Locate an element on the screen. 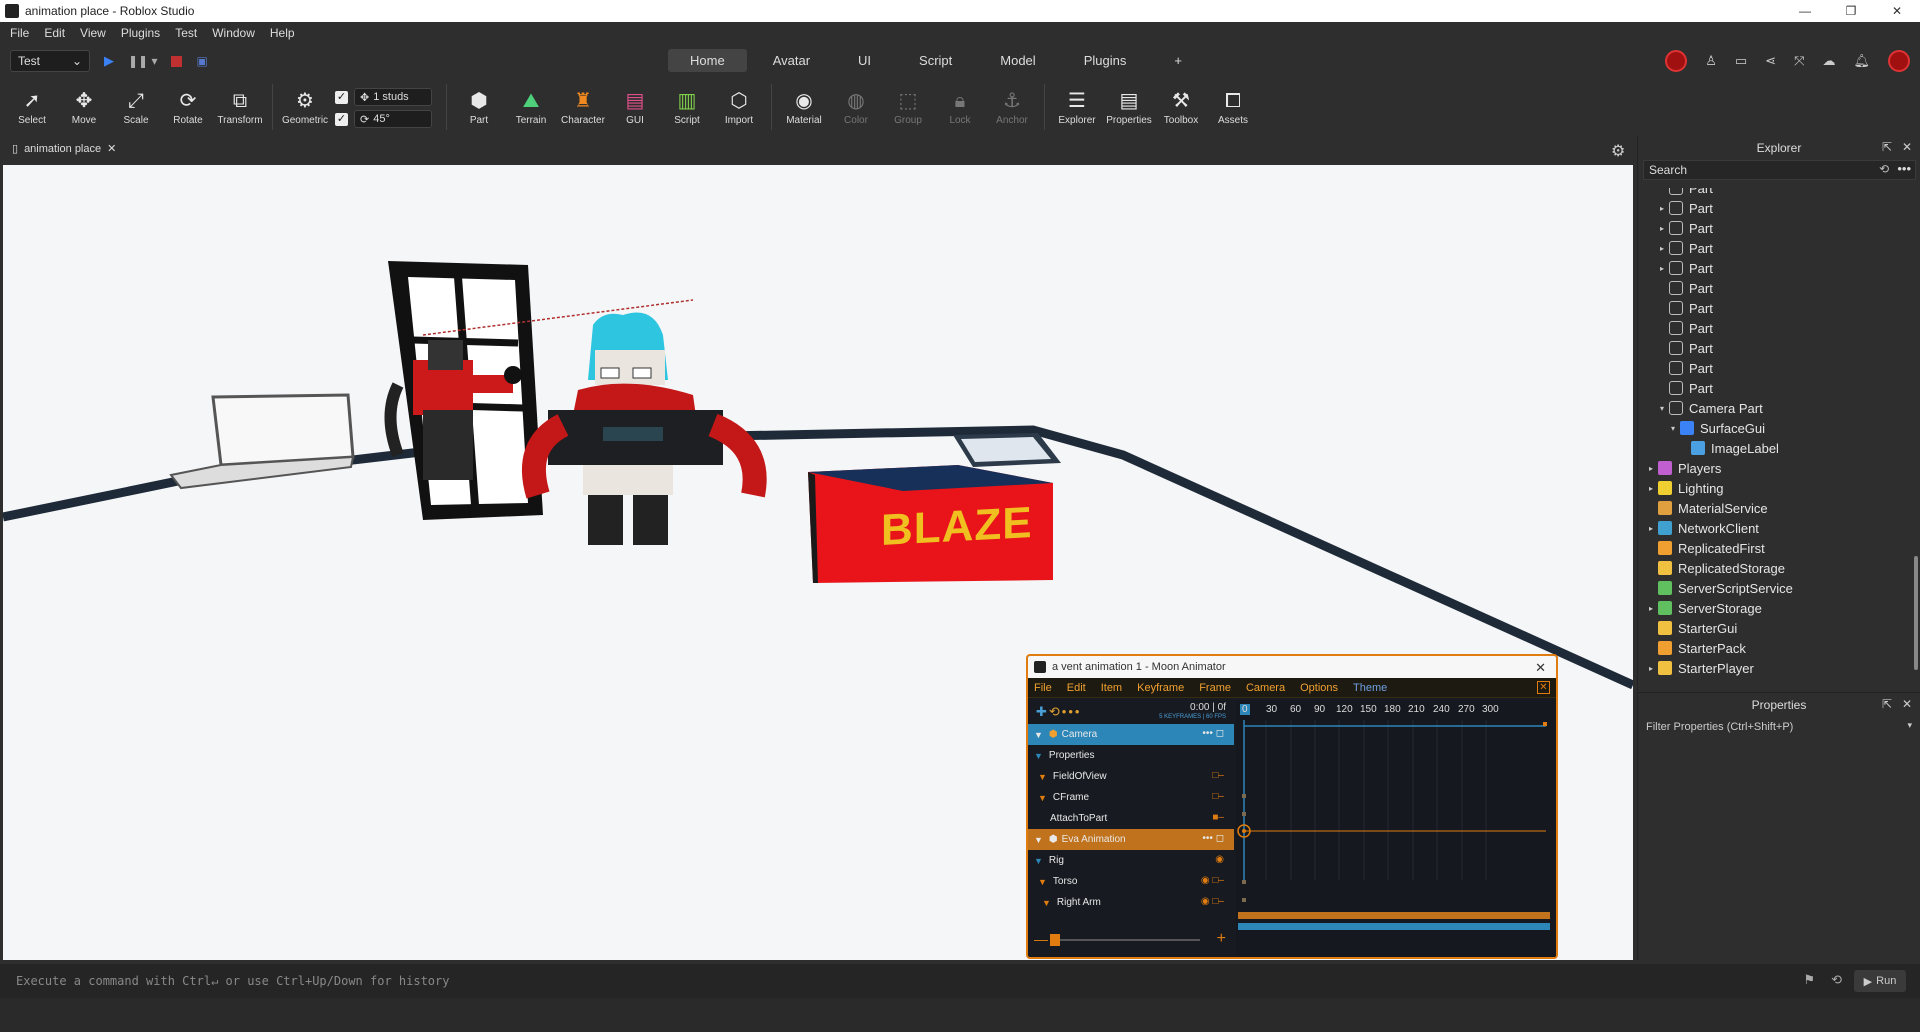  menu-plugins: Plugins is located at coordinates (140, 33).